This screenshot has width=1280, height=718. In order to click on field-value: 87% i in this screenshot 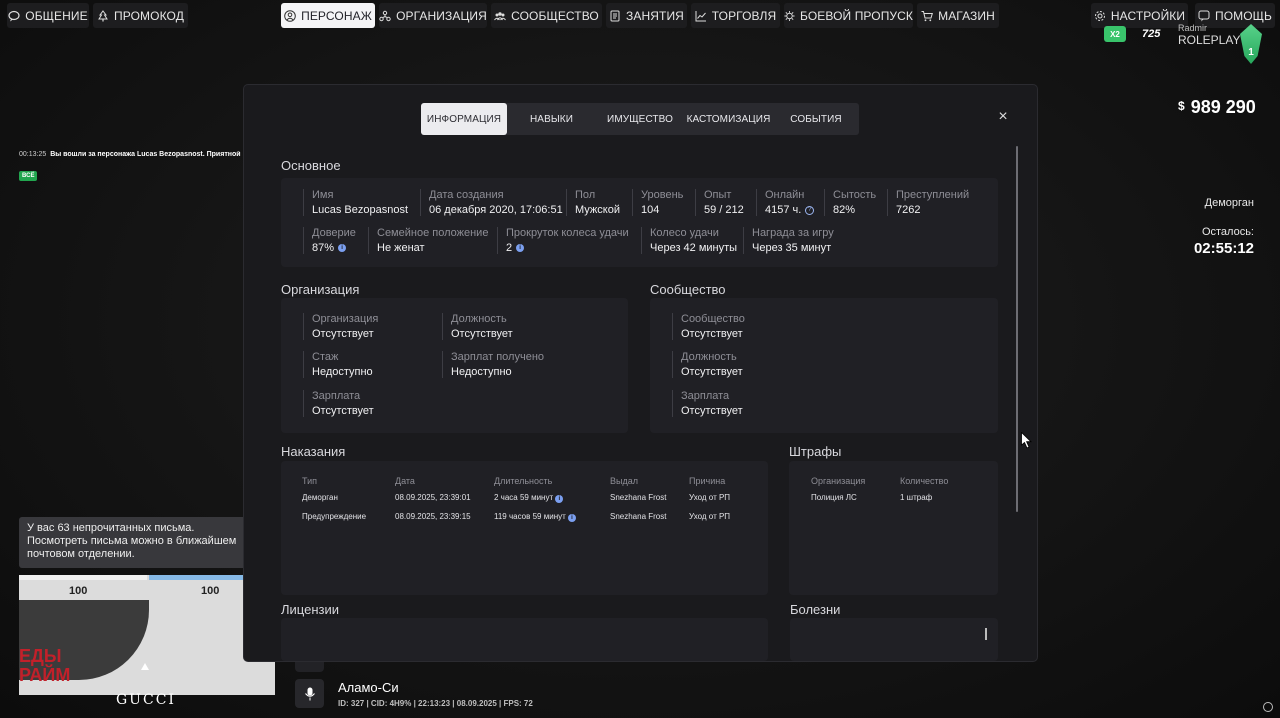, I will do `click(334, 248)`.